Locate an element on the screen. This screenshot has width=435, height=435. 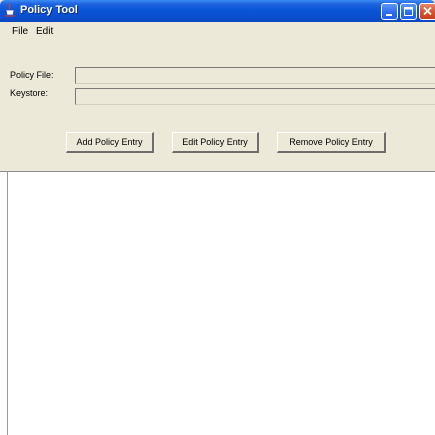
add-policy-entry-button: Add Policy Entry is located at coordinates (110, 142).